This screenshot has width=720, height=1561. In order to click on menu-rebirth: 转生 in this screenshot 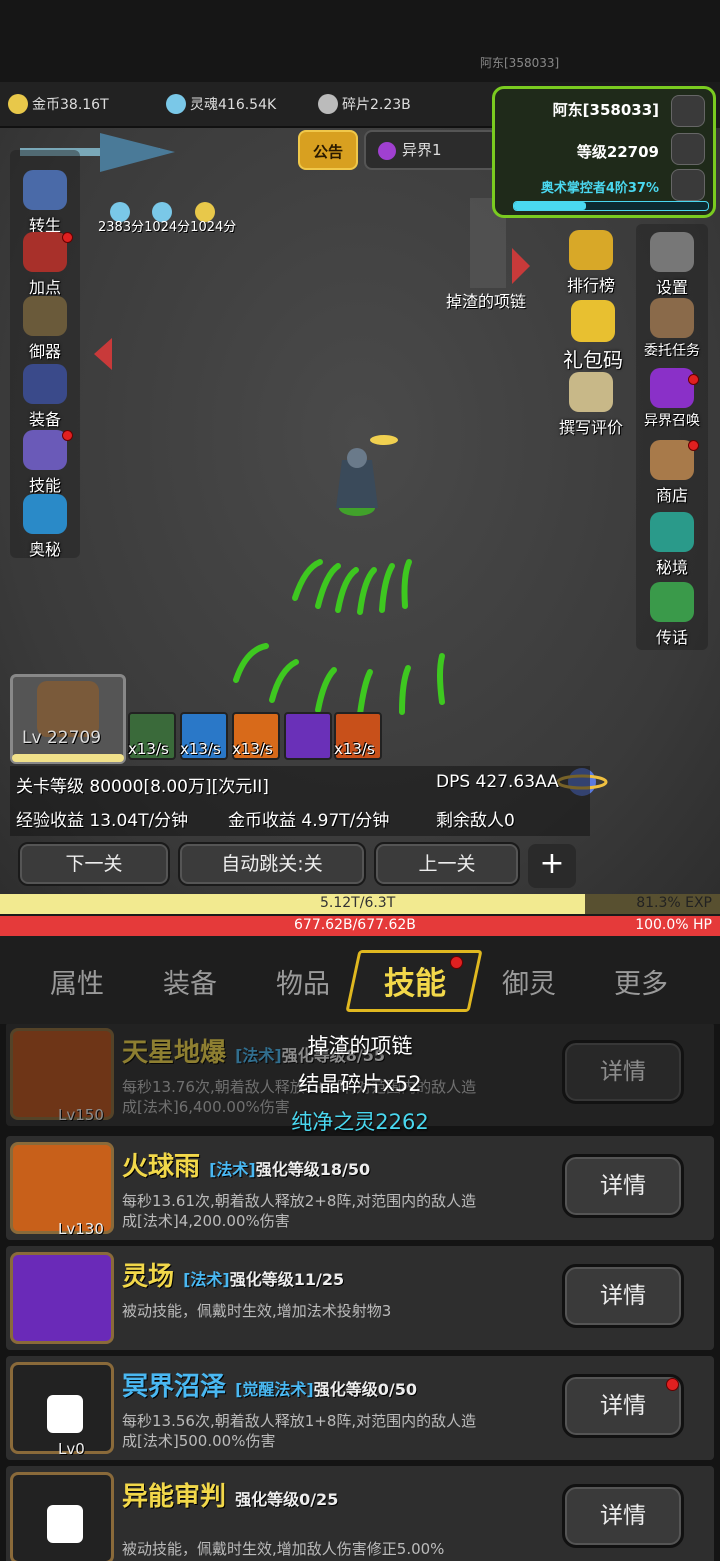, I will do `click(45, 203)`.